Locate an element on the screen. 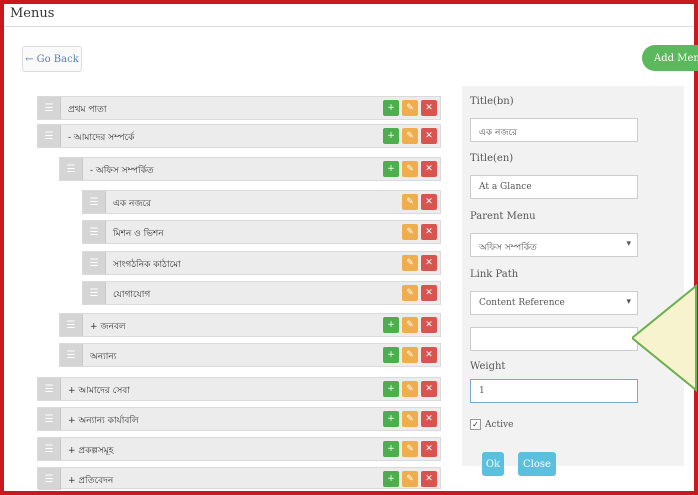 Image resolution: width=698 pixels, height=495 pixels. menu-item: ☰ যোগাযোগ ✎ ✕ is located at coordinates (261, 293).